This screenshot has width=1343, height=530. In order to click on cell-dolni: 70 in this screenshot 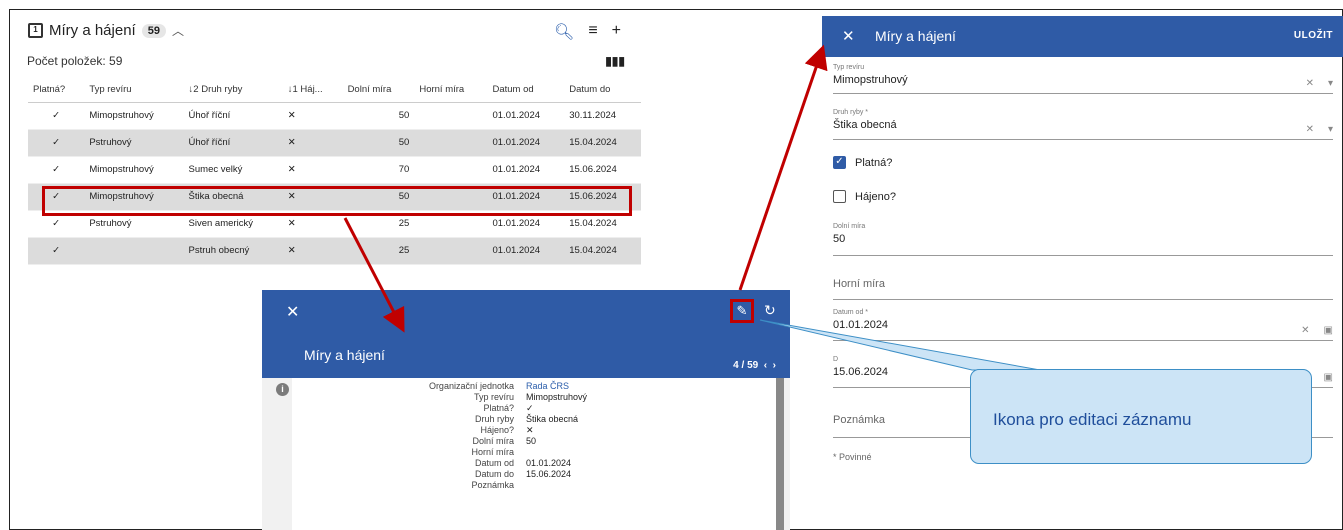, I will do `click(378, 170)`.